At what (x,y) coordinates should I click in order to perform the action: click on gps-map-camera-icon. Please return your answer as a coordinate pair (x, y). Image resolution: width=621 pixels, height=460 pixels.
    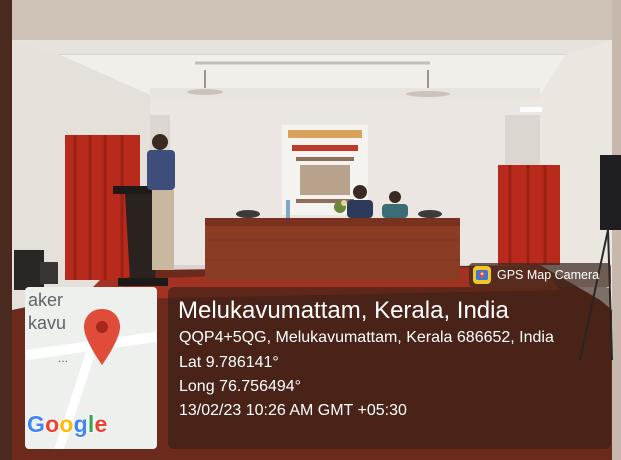
    Looking at the image, I should click on (482, 275).